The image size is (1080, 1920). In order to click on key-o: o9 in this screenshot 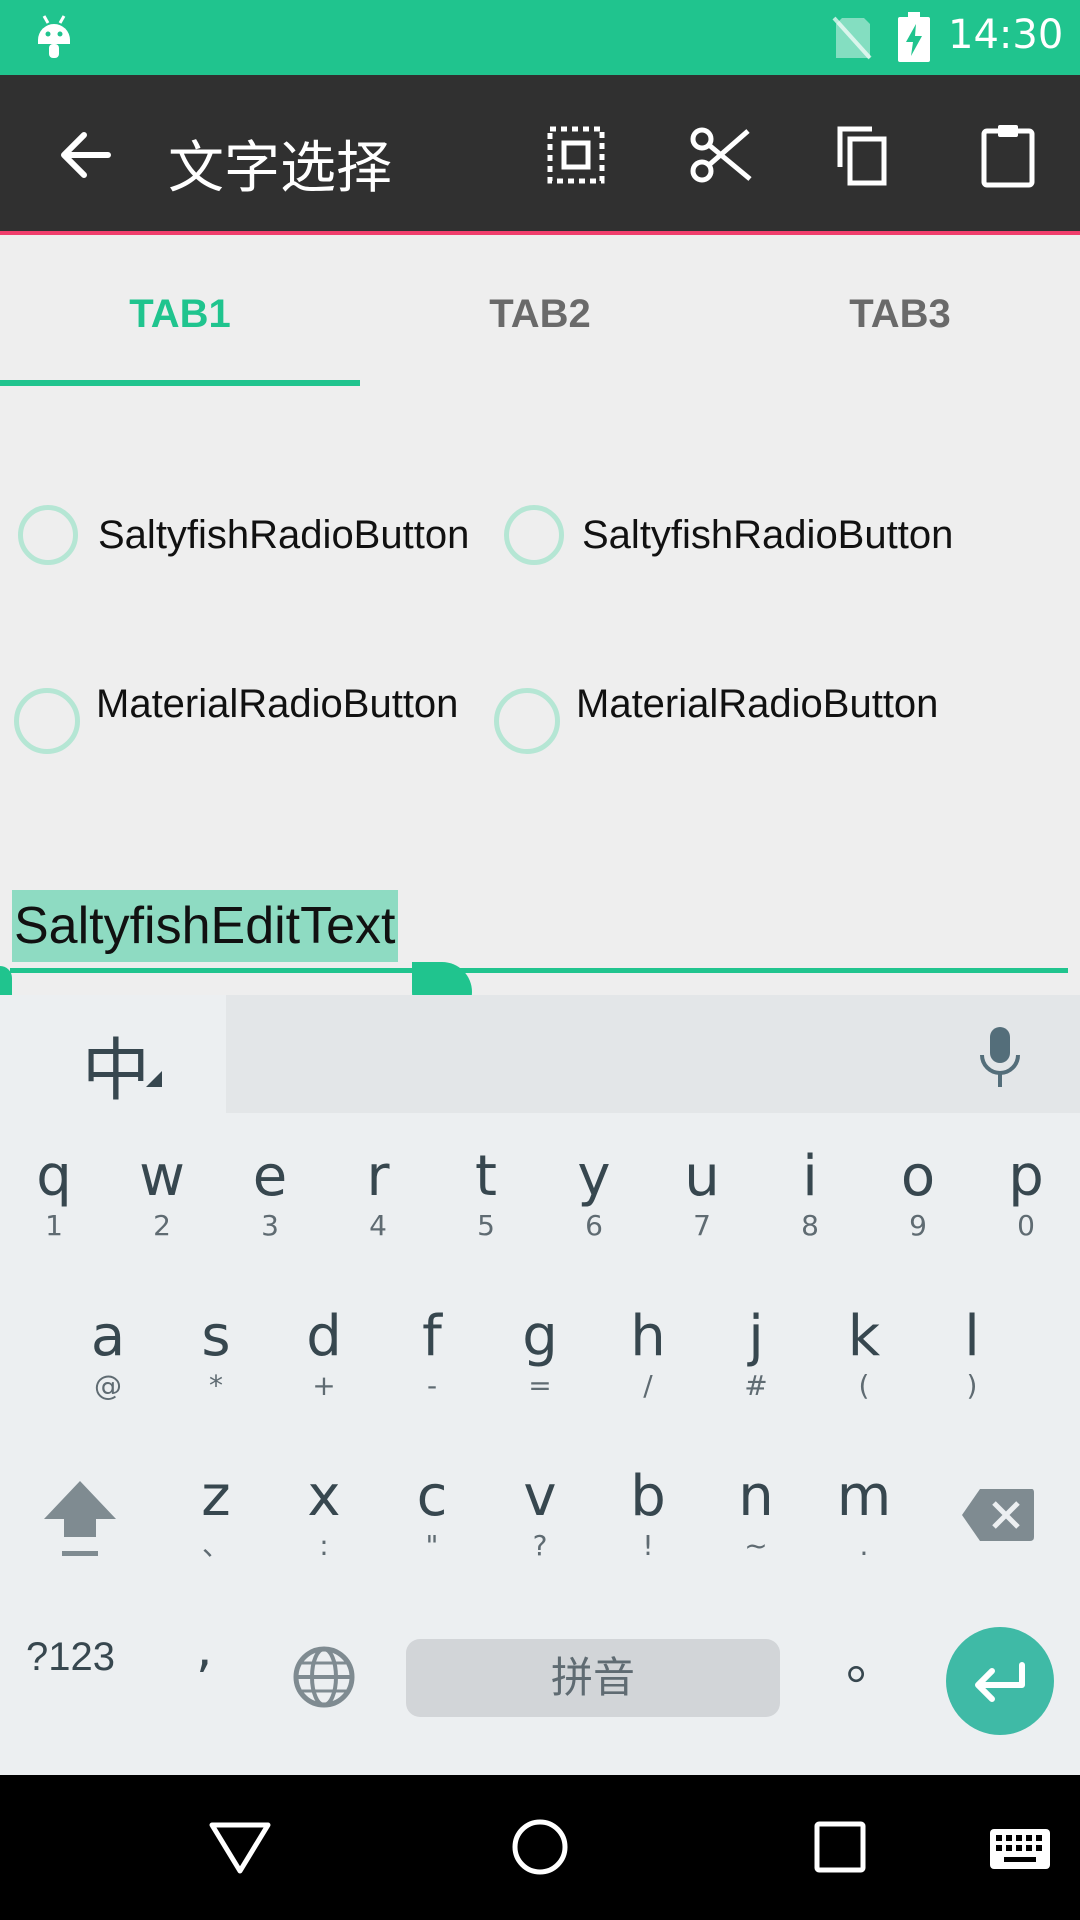, I will do `click(918, 1225)`.